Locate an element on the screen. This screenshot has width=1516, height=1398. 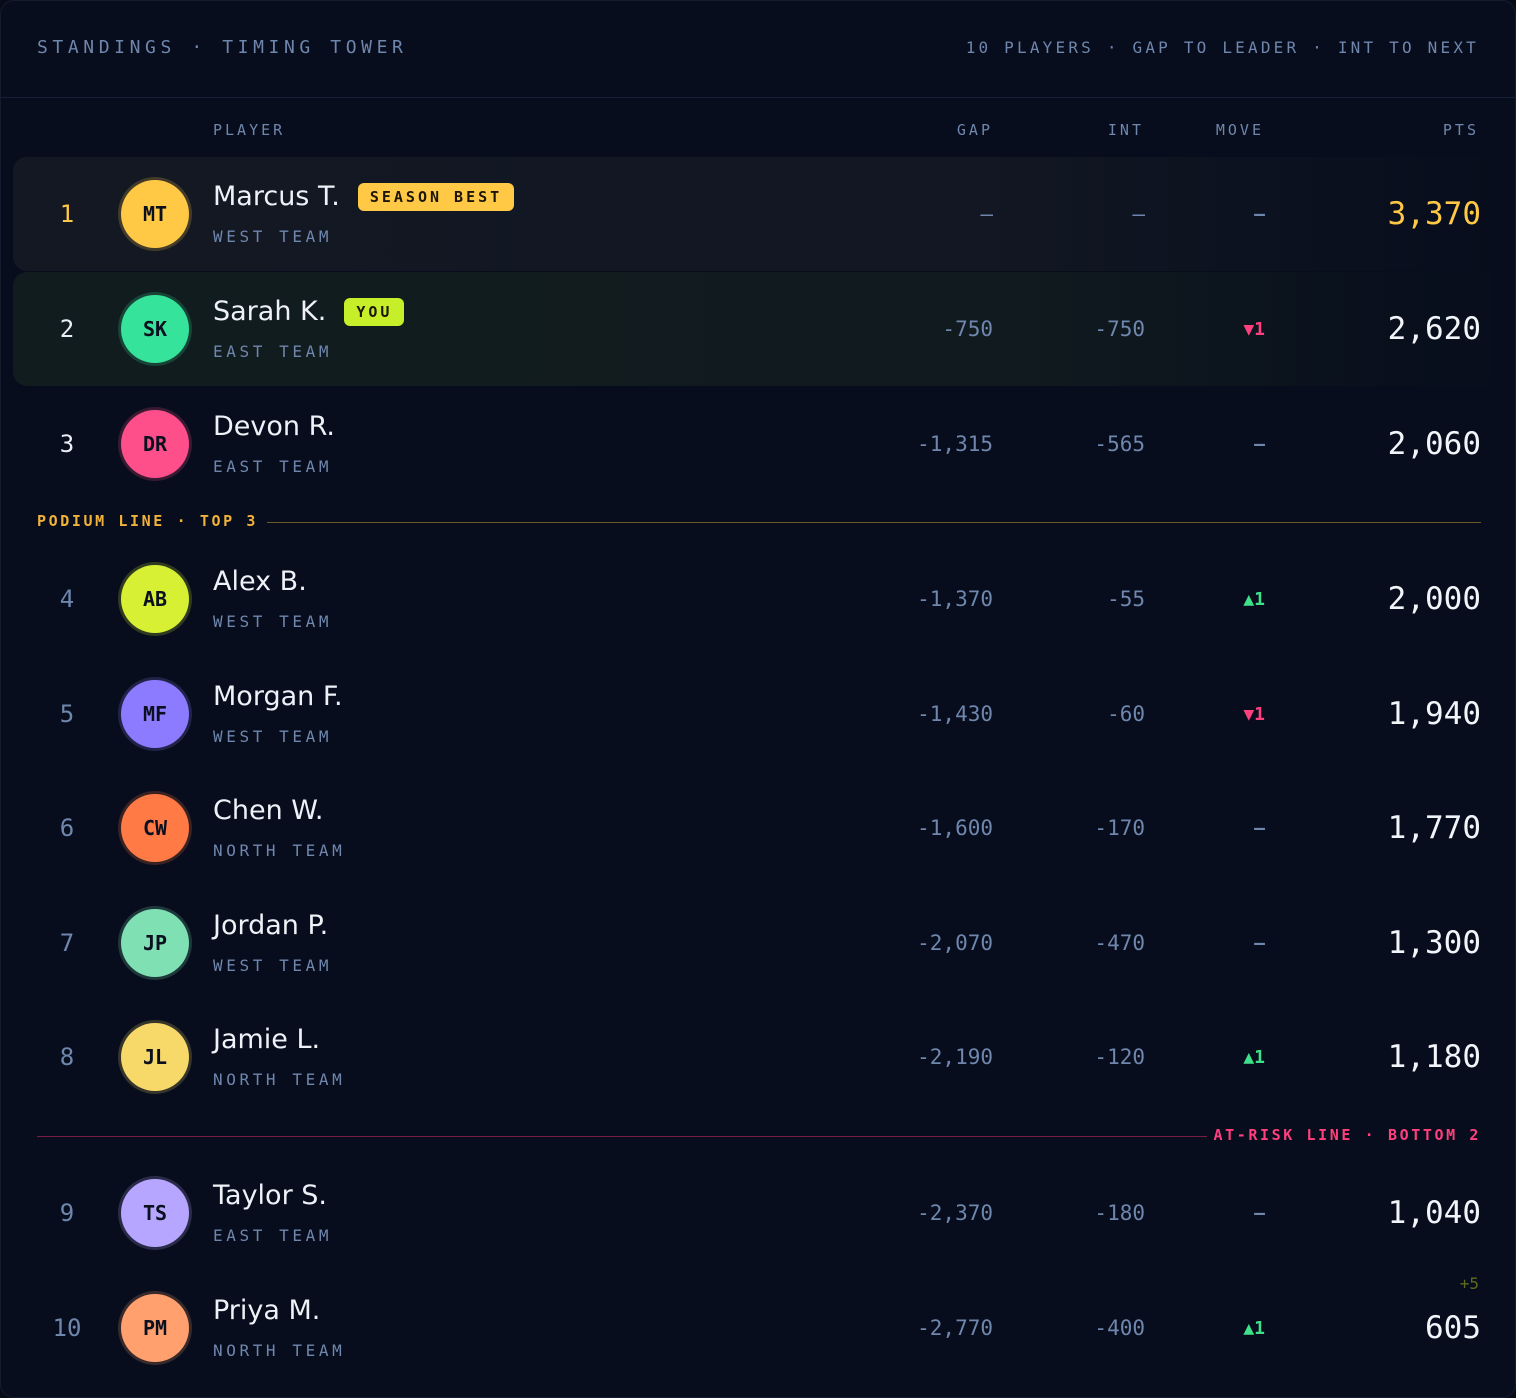
player-name-line: Morgan F. is located at coordinates (278, 696).